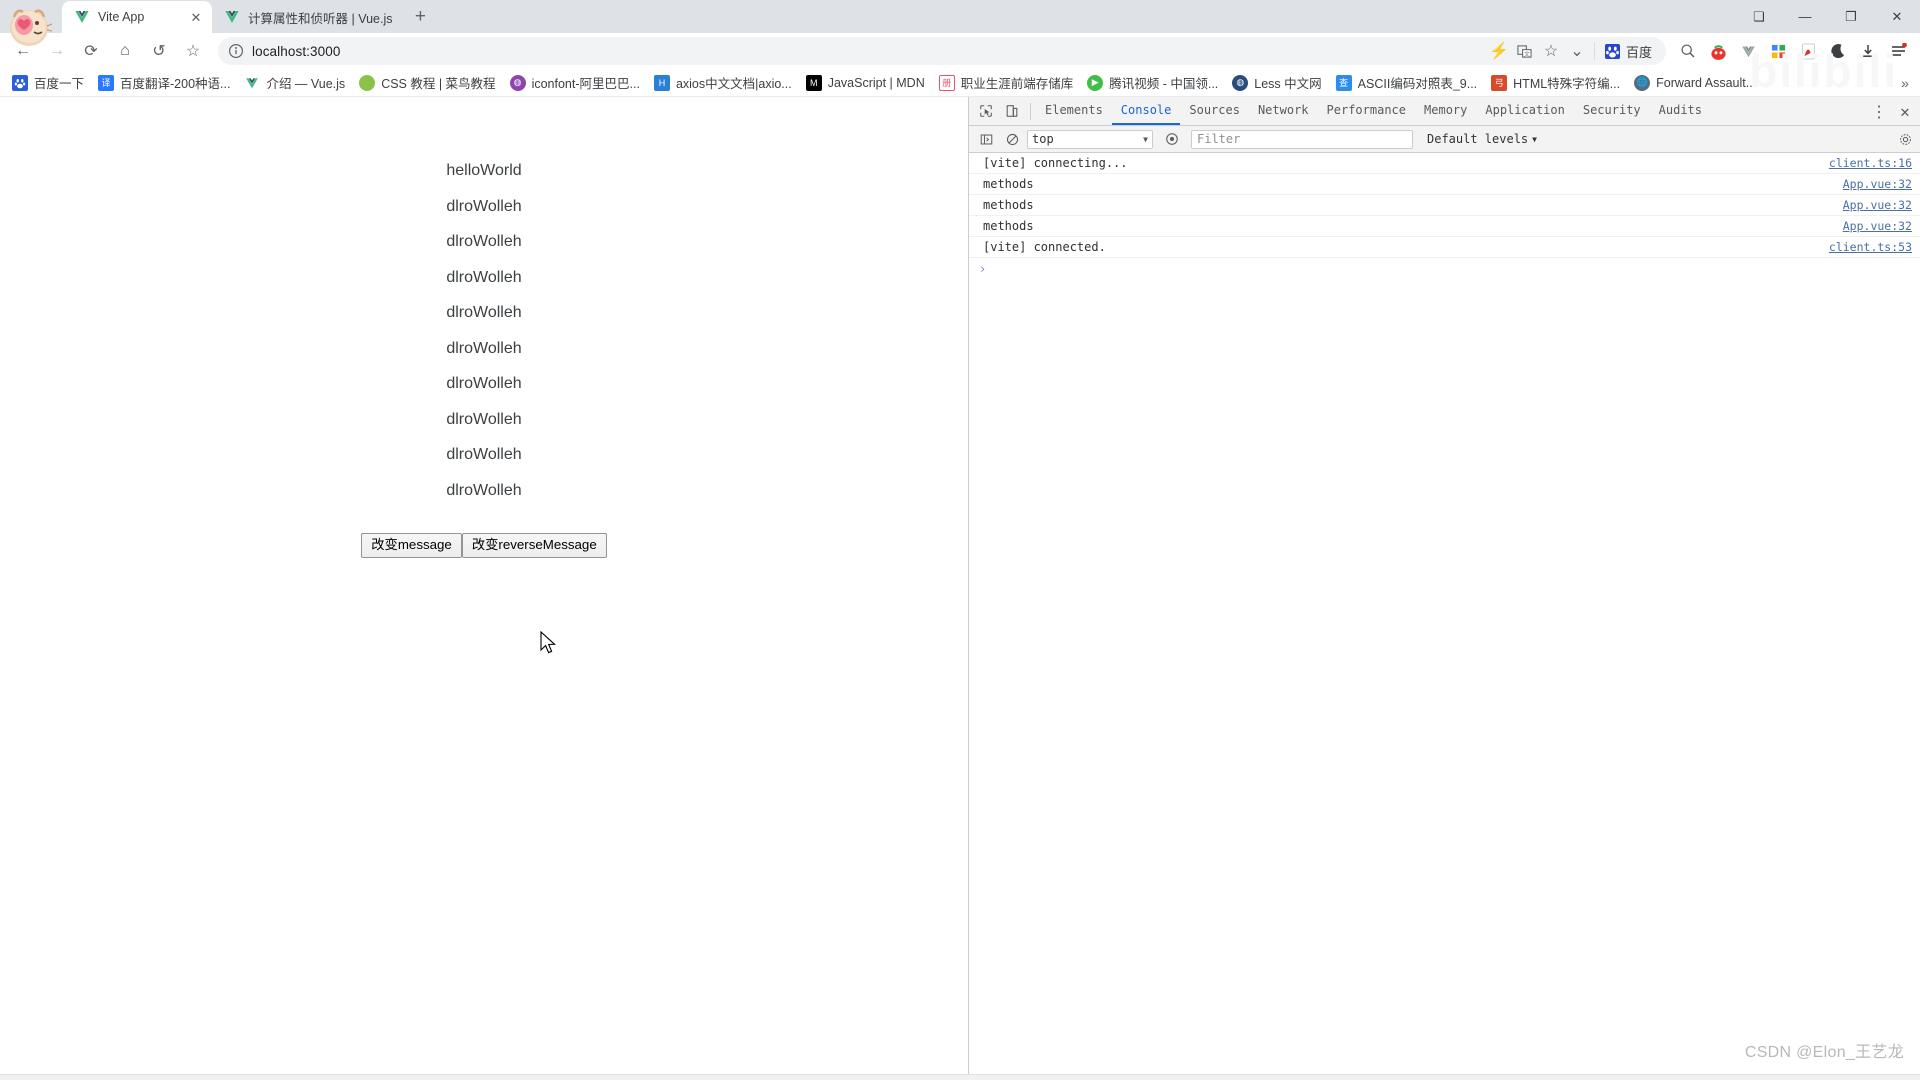 The width and height of the screenshot is (1920, 1080). What do you see at coordinates (534, 545) in the screenshot?
I see `change-reverse-message-button: 改变reverseMessage` at bounding box center [534, 545].